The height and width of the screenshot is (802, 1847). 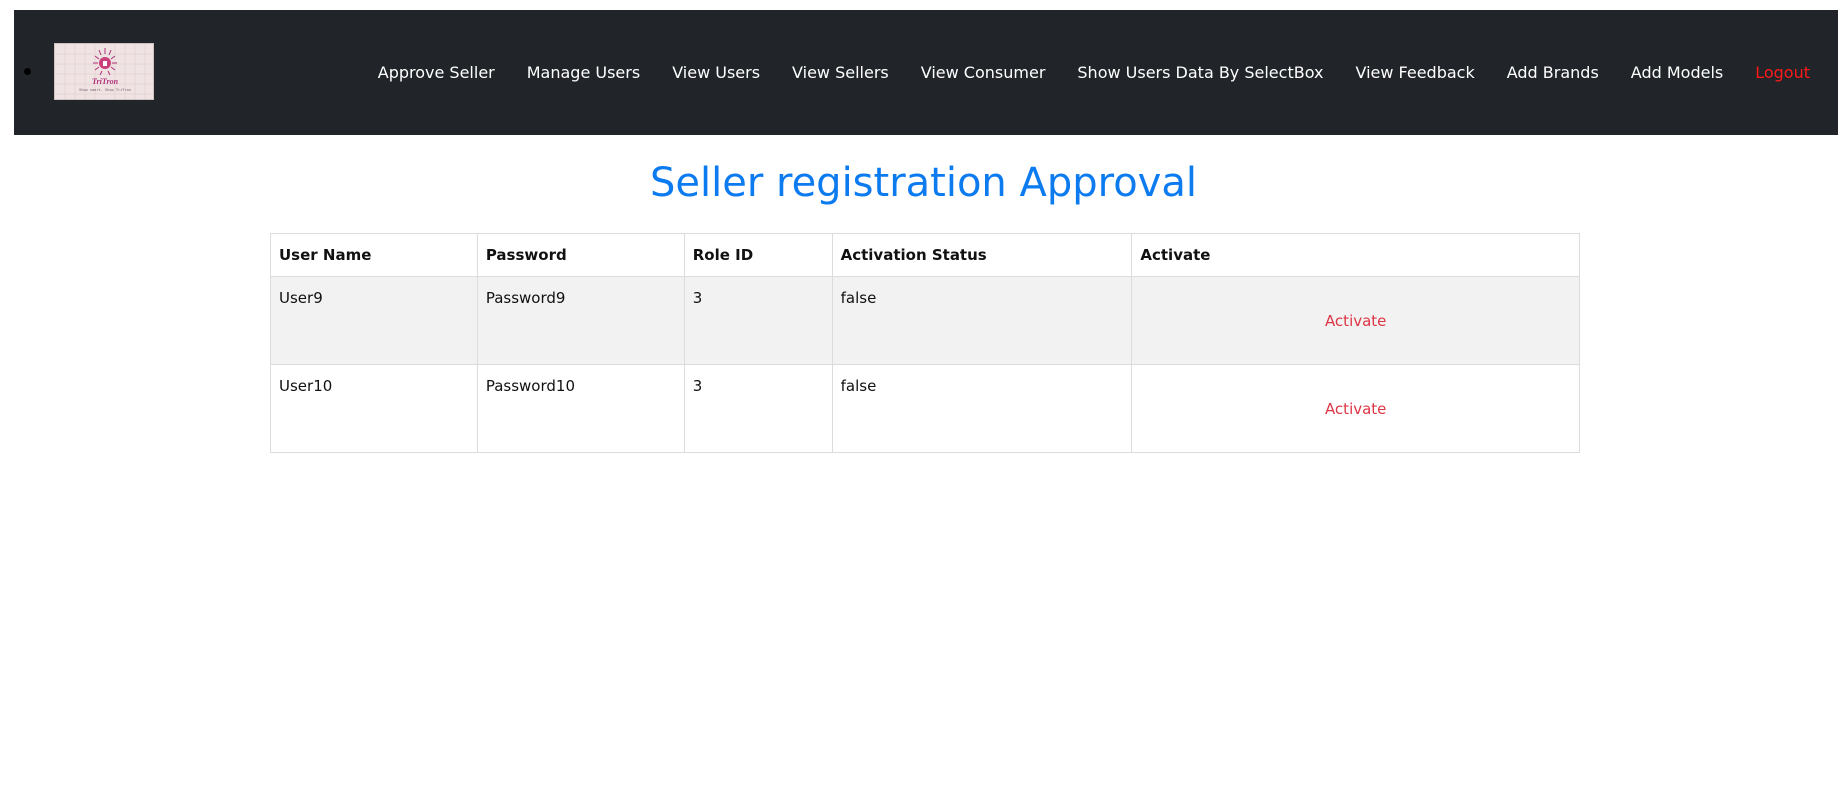 I want to click on nav-approve-seller: Approve Seller, so click(x=436, y=72).